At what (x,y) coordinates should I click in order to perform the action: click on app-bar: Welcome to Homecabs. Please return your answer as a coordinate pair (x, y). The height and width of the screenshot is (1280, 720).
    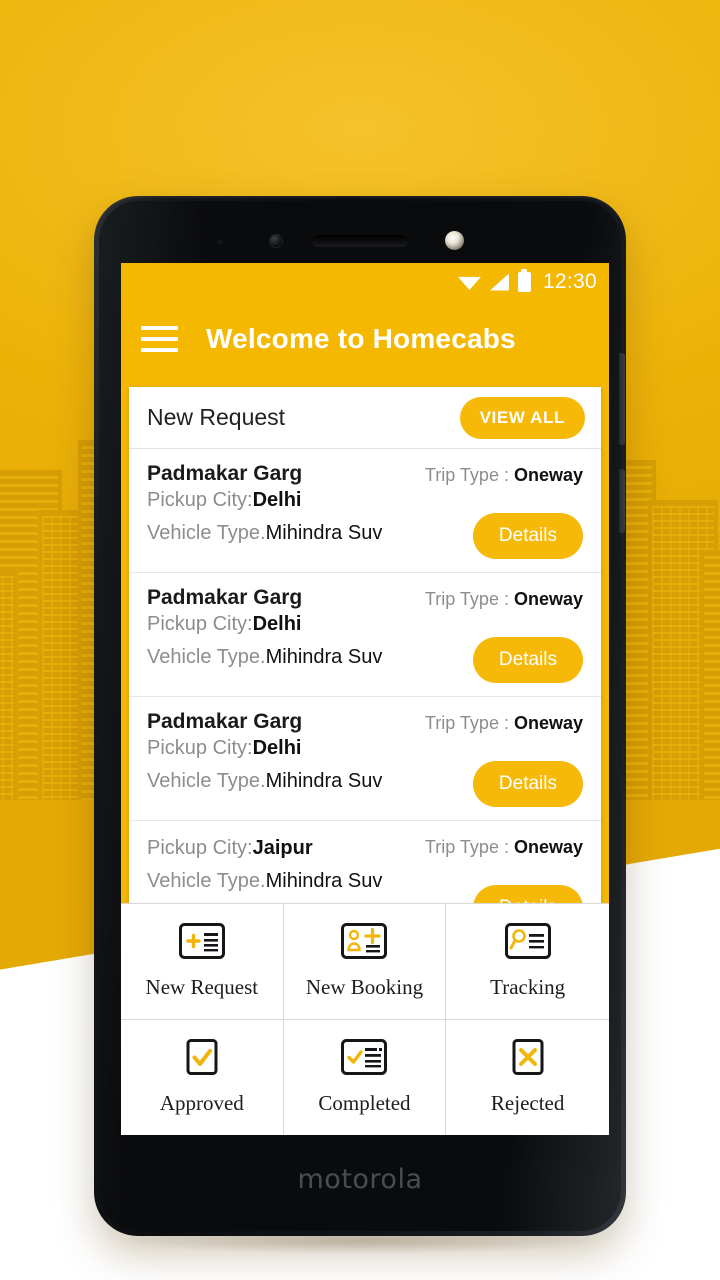
    Looking at the image, I should click on (365, 339).